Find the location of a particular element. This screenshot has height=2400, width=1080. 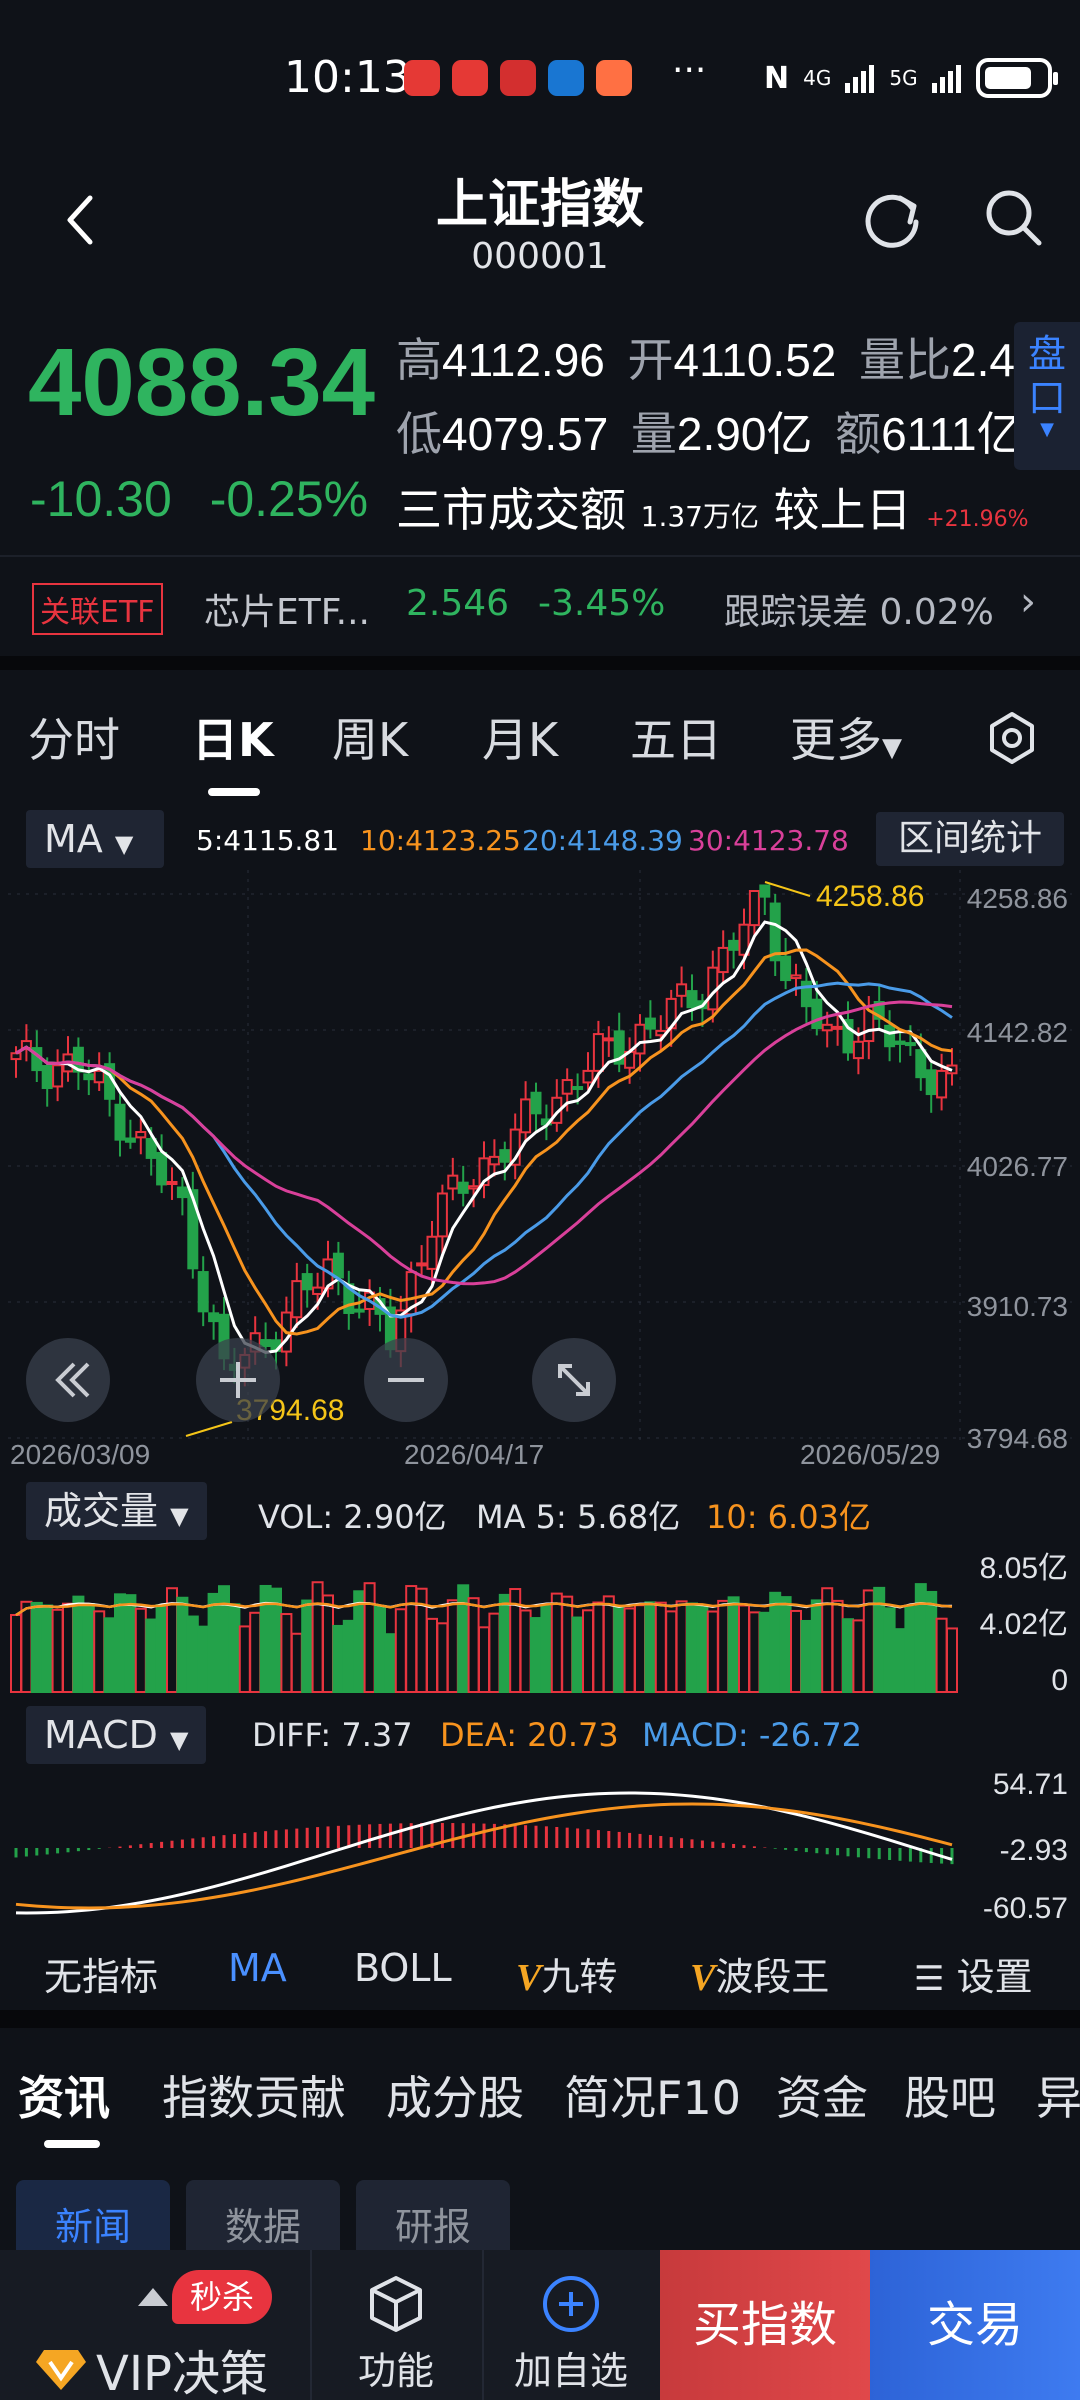

more-notifications-icon: ··· is located at coordinates (689, 70).